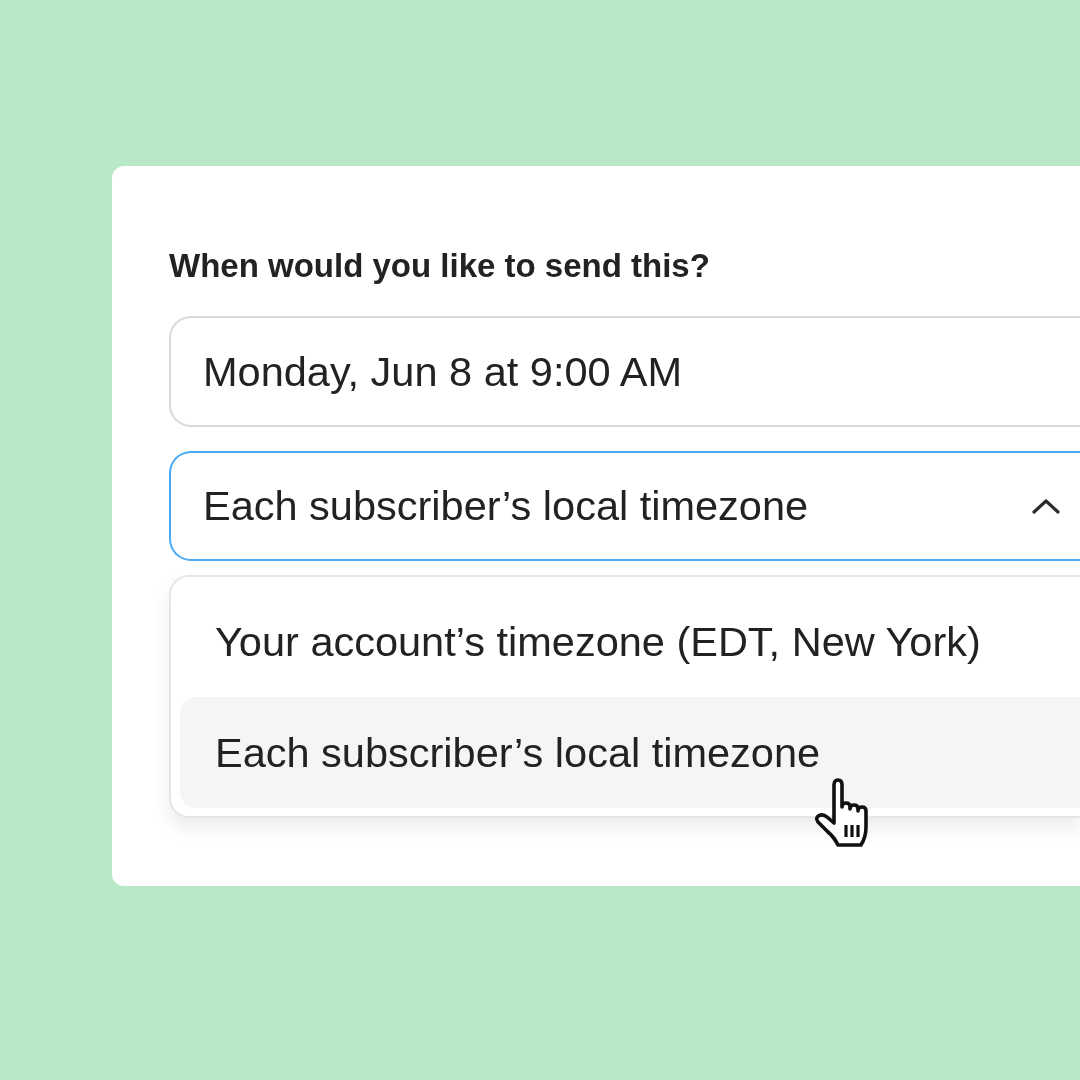 This screenshot has height=1080, width=1080. Describe the element at coordinates (630, 641) in the screenshot. I see `dropdown-option: Your account’s timezone (EDT, New York)` at that location.